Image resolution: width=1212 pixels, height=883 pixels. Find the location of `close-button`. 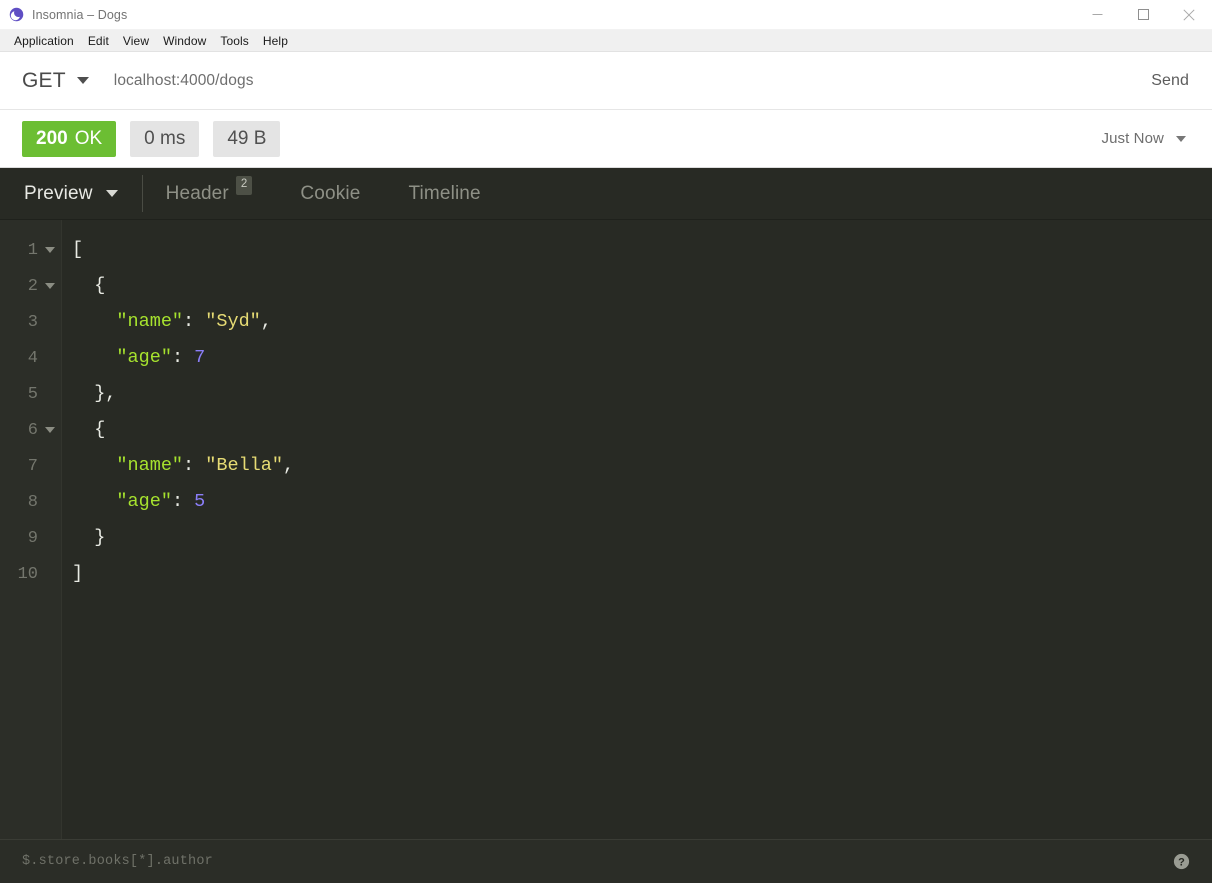

close-button is located at coordinates (1189, 15).